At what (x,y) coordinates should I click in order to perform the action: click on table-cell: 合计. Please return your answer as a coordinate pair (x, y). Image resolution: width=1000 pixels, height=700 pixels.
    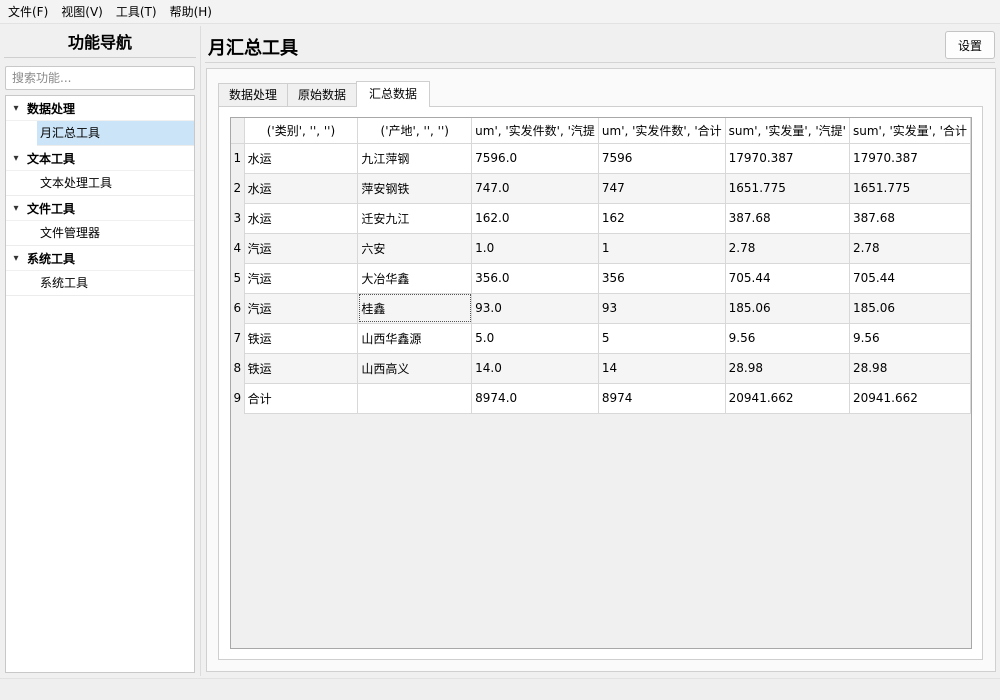
    Looking at the image, I should click on (301, 398).